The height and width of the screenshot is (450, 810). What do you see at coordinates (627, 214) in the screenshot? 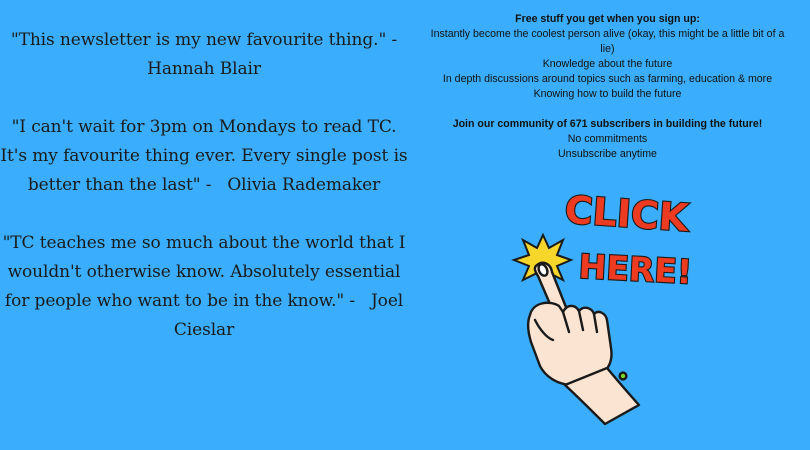
I see `cta-line1: CLICK` at bounding box center [627, 214].